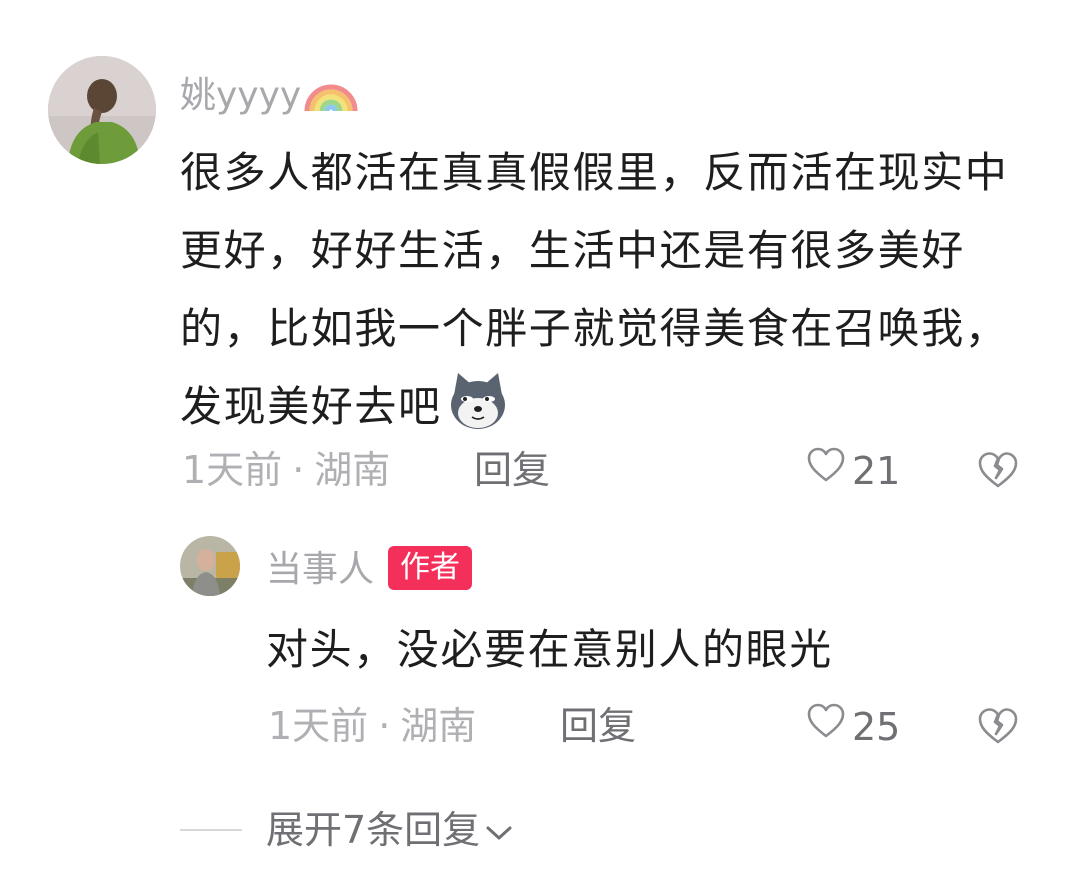 The height and width of the screenshot is (877, 1079). Describe the element at coordinates (876, 726) in the screenshot. I see `reply-like-count: 25` at that location.